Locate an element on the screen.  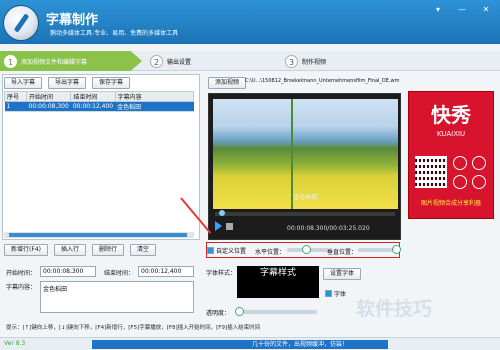
step-1-number: 1 is located at coordinates (10, 61).